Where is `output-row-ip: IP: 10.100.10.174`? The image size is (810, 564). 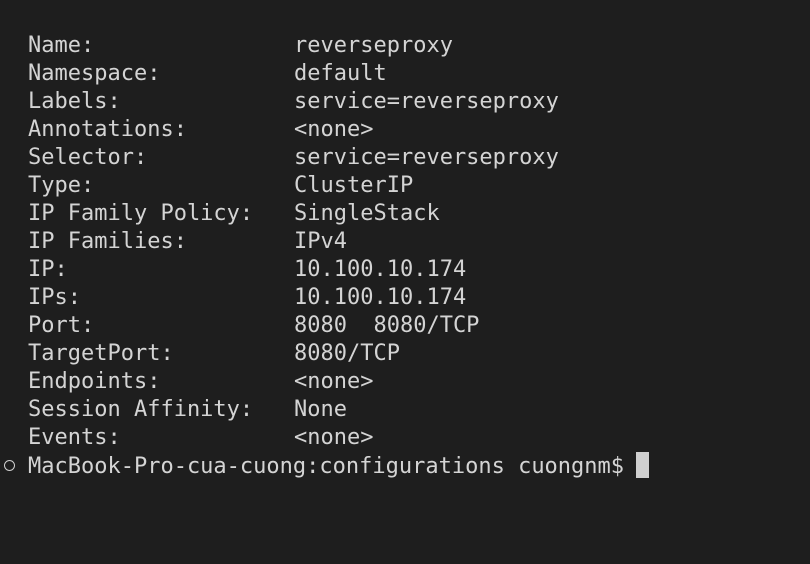 output-row-ip: IP: 10.100.10.174 is located at coordinates (293, 270).